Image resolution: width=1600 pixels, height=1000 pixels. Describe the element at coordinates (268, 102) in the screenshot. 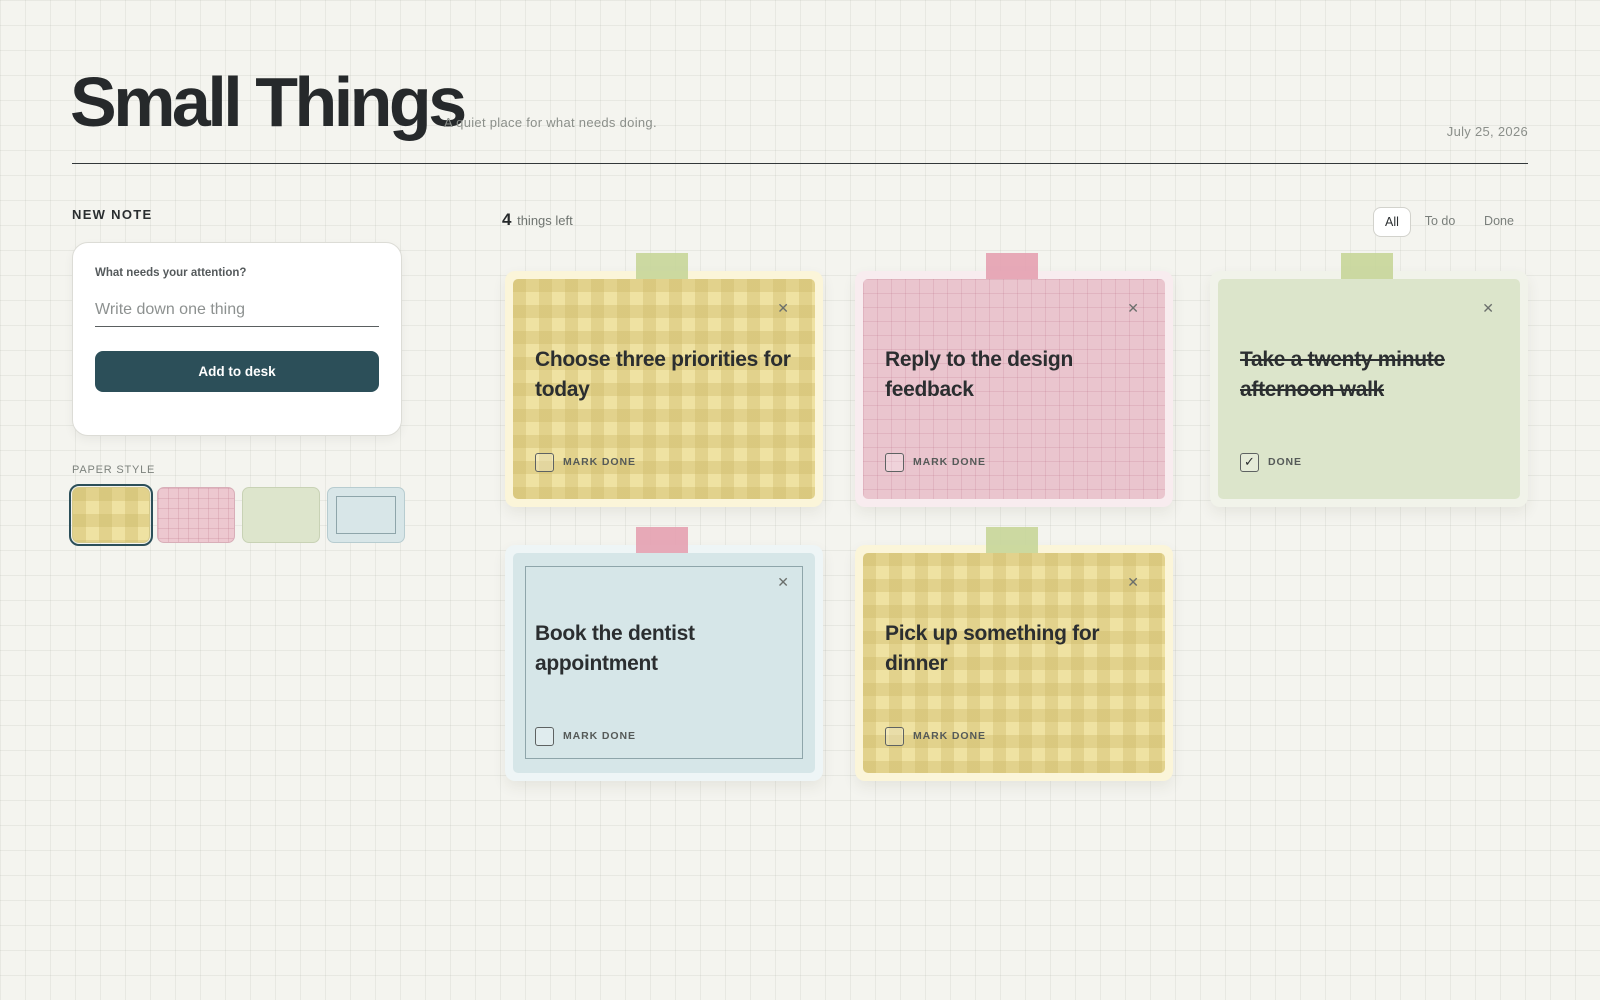

I see `app-title: Small Things` at that location.